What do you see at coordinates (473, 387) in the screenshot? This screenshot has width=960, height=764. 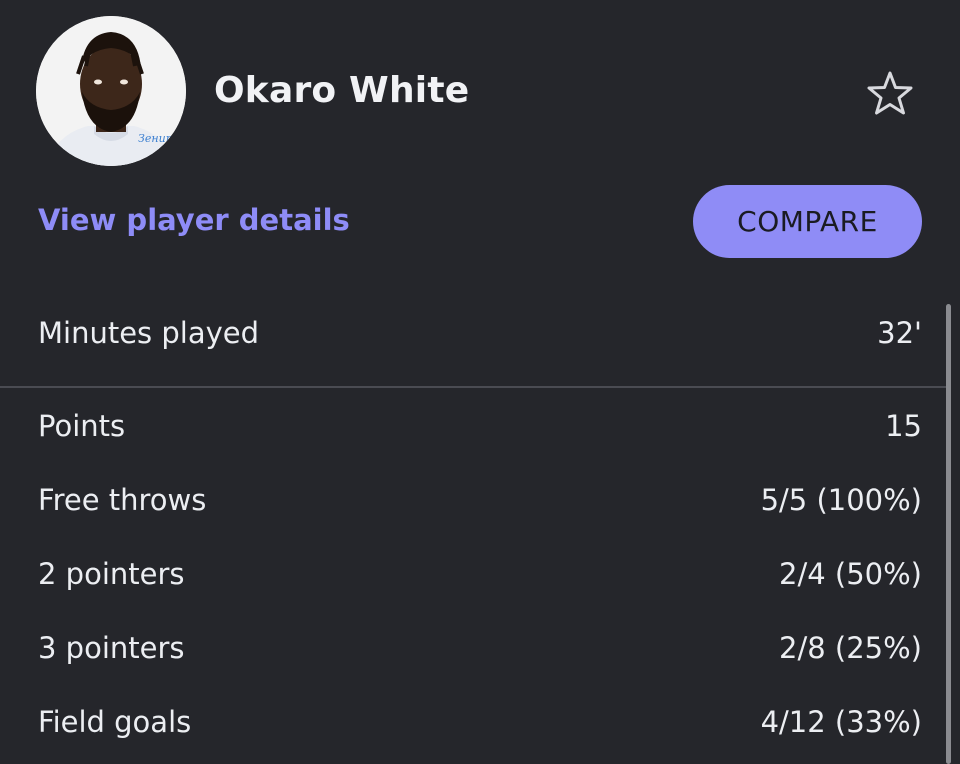 I see `divider` at bounding box center [473, 387].